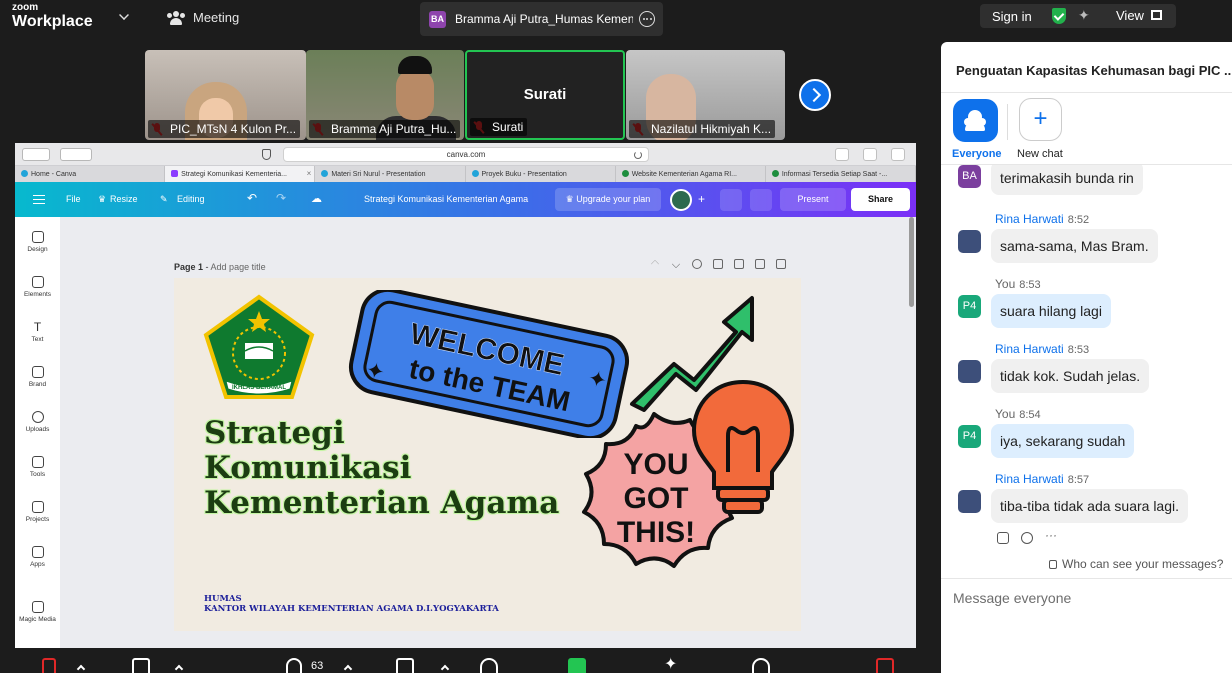  What do you see at coordinates (1059, 16) in the screenshot?
I see `encryption-shield-icon` at bounding box center [1059, 16].